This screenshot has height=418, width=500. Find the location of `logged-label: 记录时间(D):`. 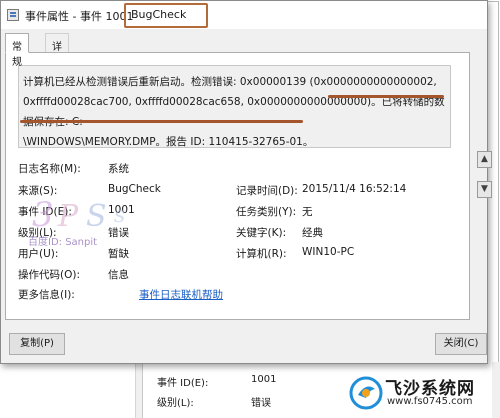

logged-label: 记录时间(D): is located at coordinates (267, 191).